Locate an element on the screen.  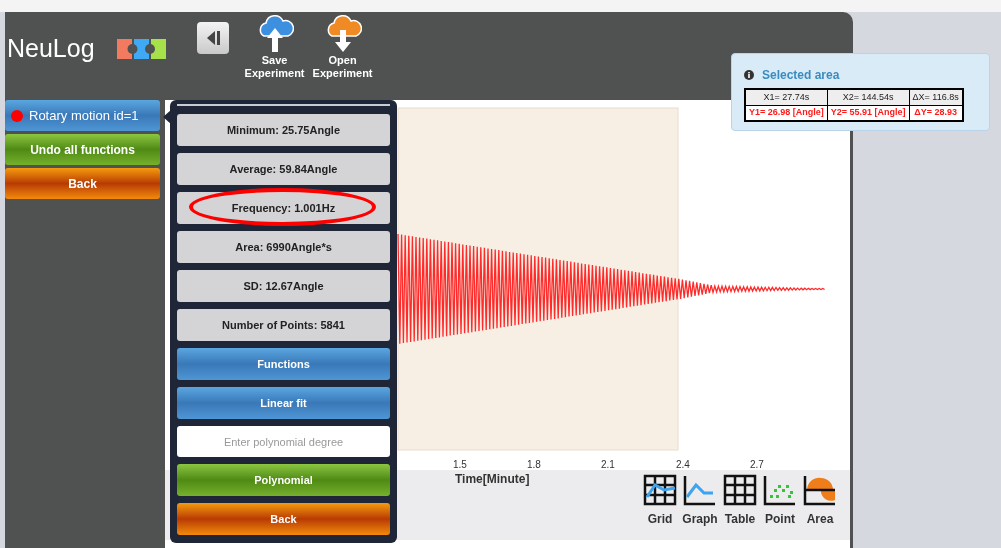
sidebar-button: Undo all functions is located at coordinates (82, 149).